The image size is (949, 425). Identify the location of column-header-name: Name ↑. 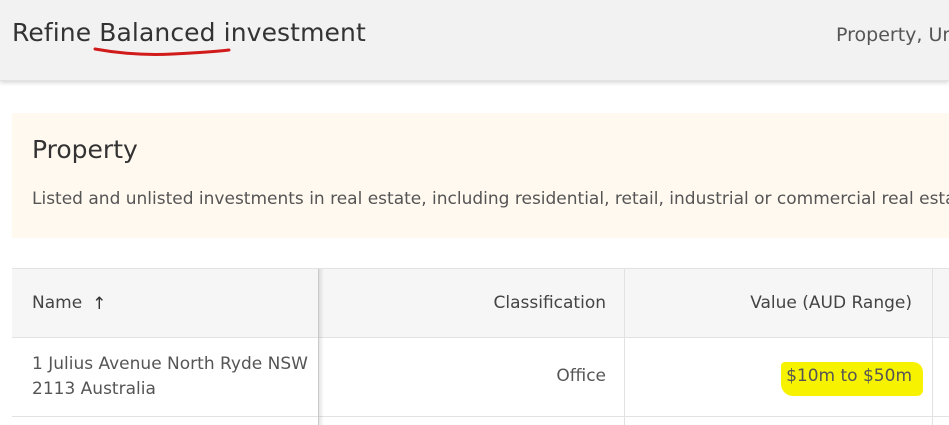
(69, 303).